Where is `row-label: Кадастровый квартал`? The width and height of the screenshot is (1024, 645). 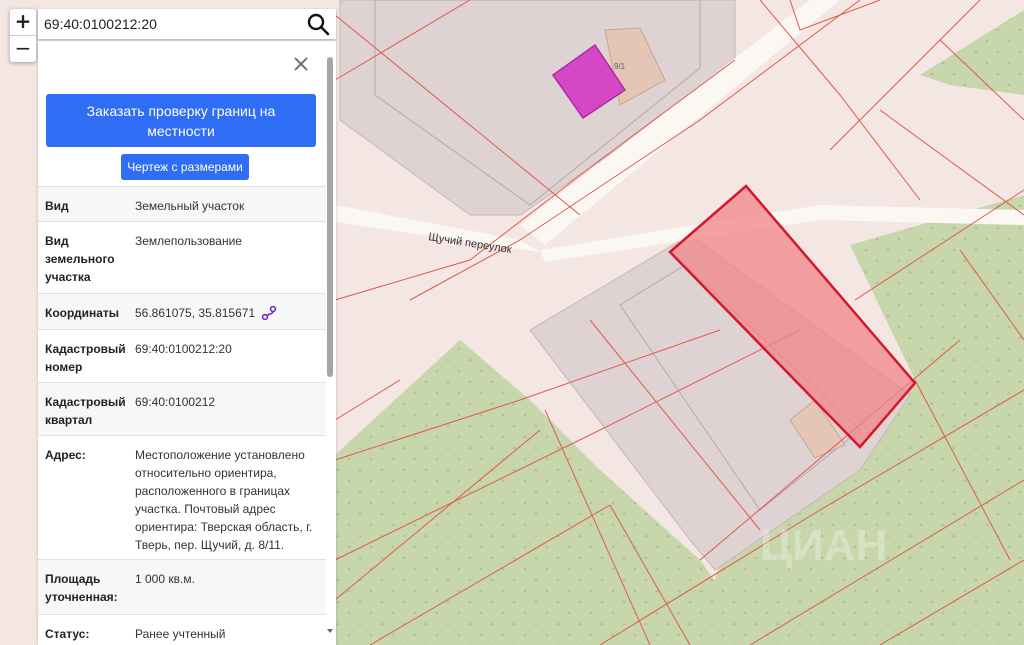 row-label: Кадастровый квартал is located at coordinates (85, 411).